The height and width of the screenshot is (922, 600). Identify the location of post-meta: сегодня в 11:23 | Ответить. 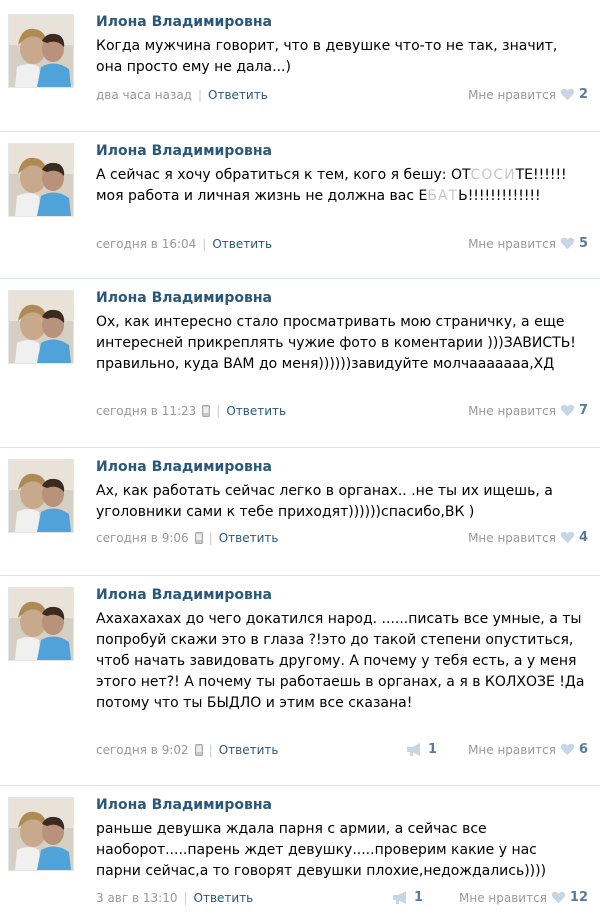
(191, 411).